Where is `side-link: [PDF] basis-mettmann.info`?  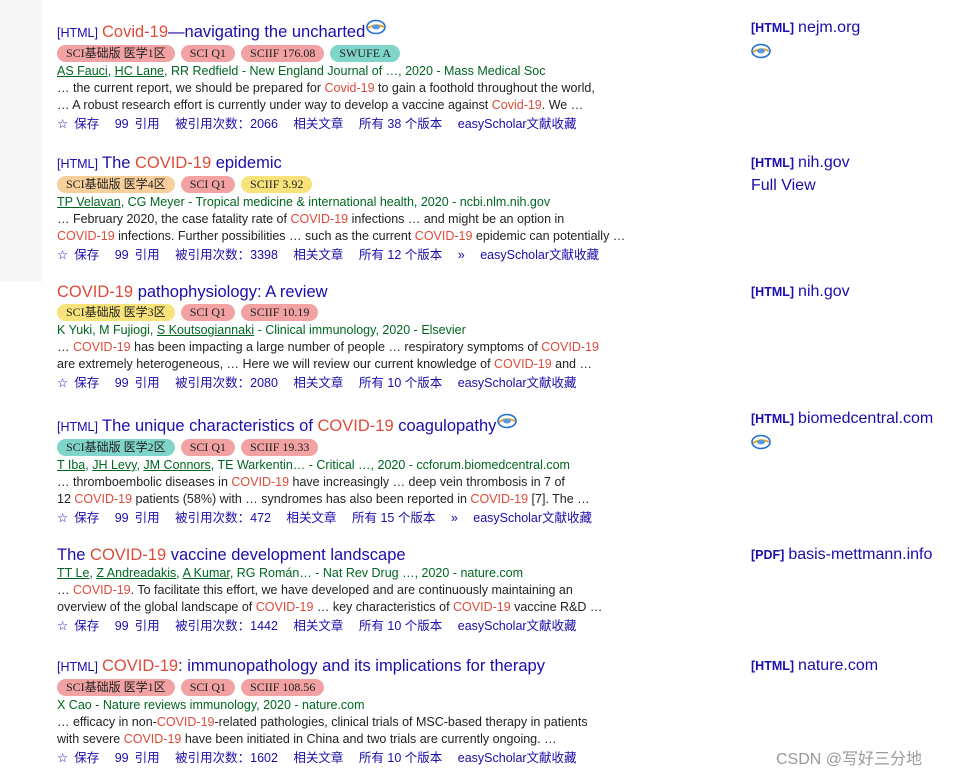 side-link: [PDF] basis-mettmann.info is located at coordinates (841, 555).